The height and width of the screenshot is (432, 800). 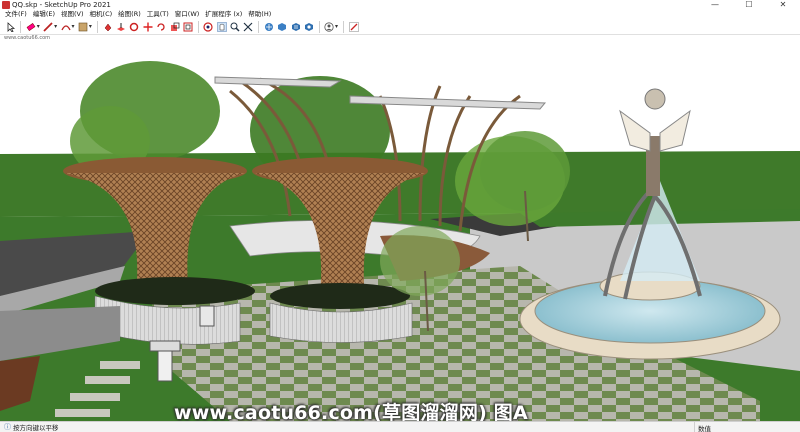 I want to click on minimize-button: —, so click(x=715, y=5).